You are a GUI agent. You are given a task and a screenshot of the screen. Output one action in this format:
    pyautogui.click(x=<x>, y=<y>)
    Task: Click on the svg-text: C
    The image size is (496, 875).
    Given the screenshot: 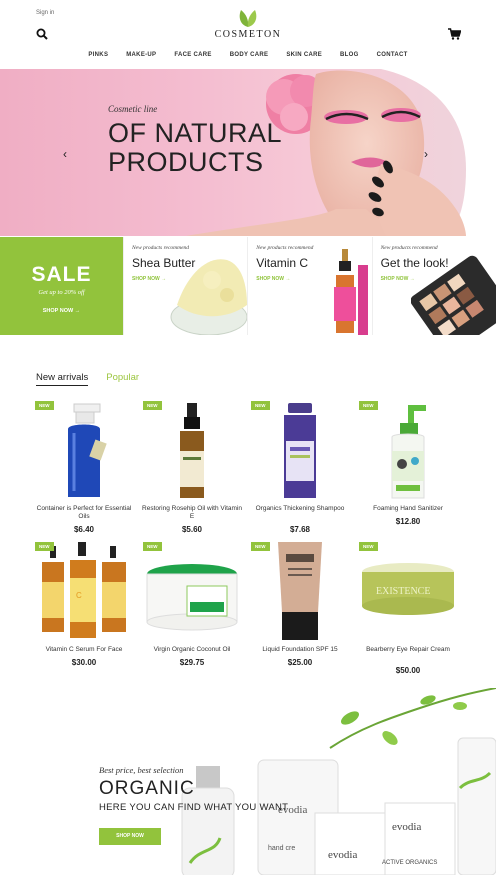 What is the action you would take?
    pyautogui.click(x=79, y=595)
    